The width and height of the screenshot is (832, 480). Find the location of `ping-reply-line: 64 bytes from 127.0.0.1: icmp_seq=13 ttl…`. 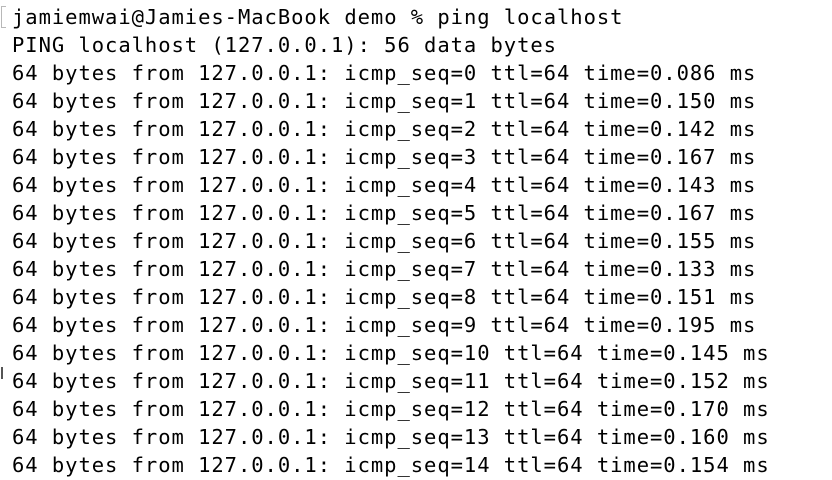

ping-reply-line: 64 bytes from 127.0.0.1: icmp_seq=13 ttl… is located at coordinates (391, 437).